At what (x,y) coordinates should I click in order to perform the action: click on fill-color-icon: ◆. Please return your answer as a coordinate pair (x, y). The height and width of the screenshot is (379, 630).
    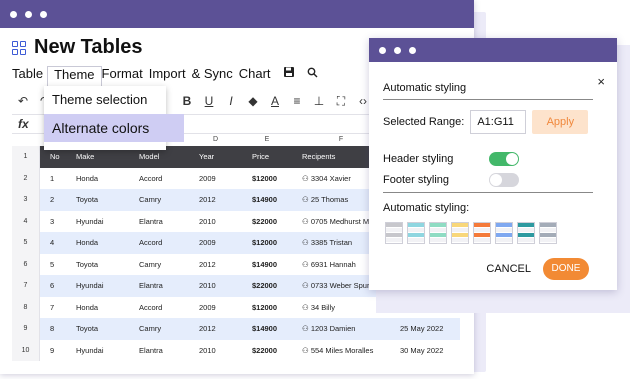
    Looking at the image, I should click on (253, 101).